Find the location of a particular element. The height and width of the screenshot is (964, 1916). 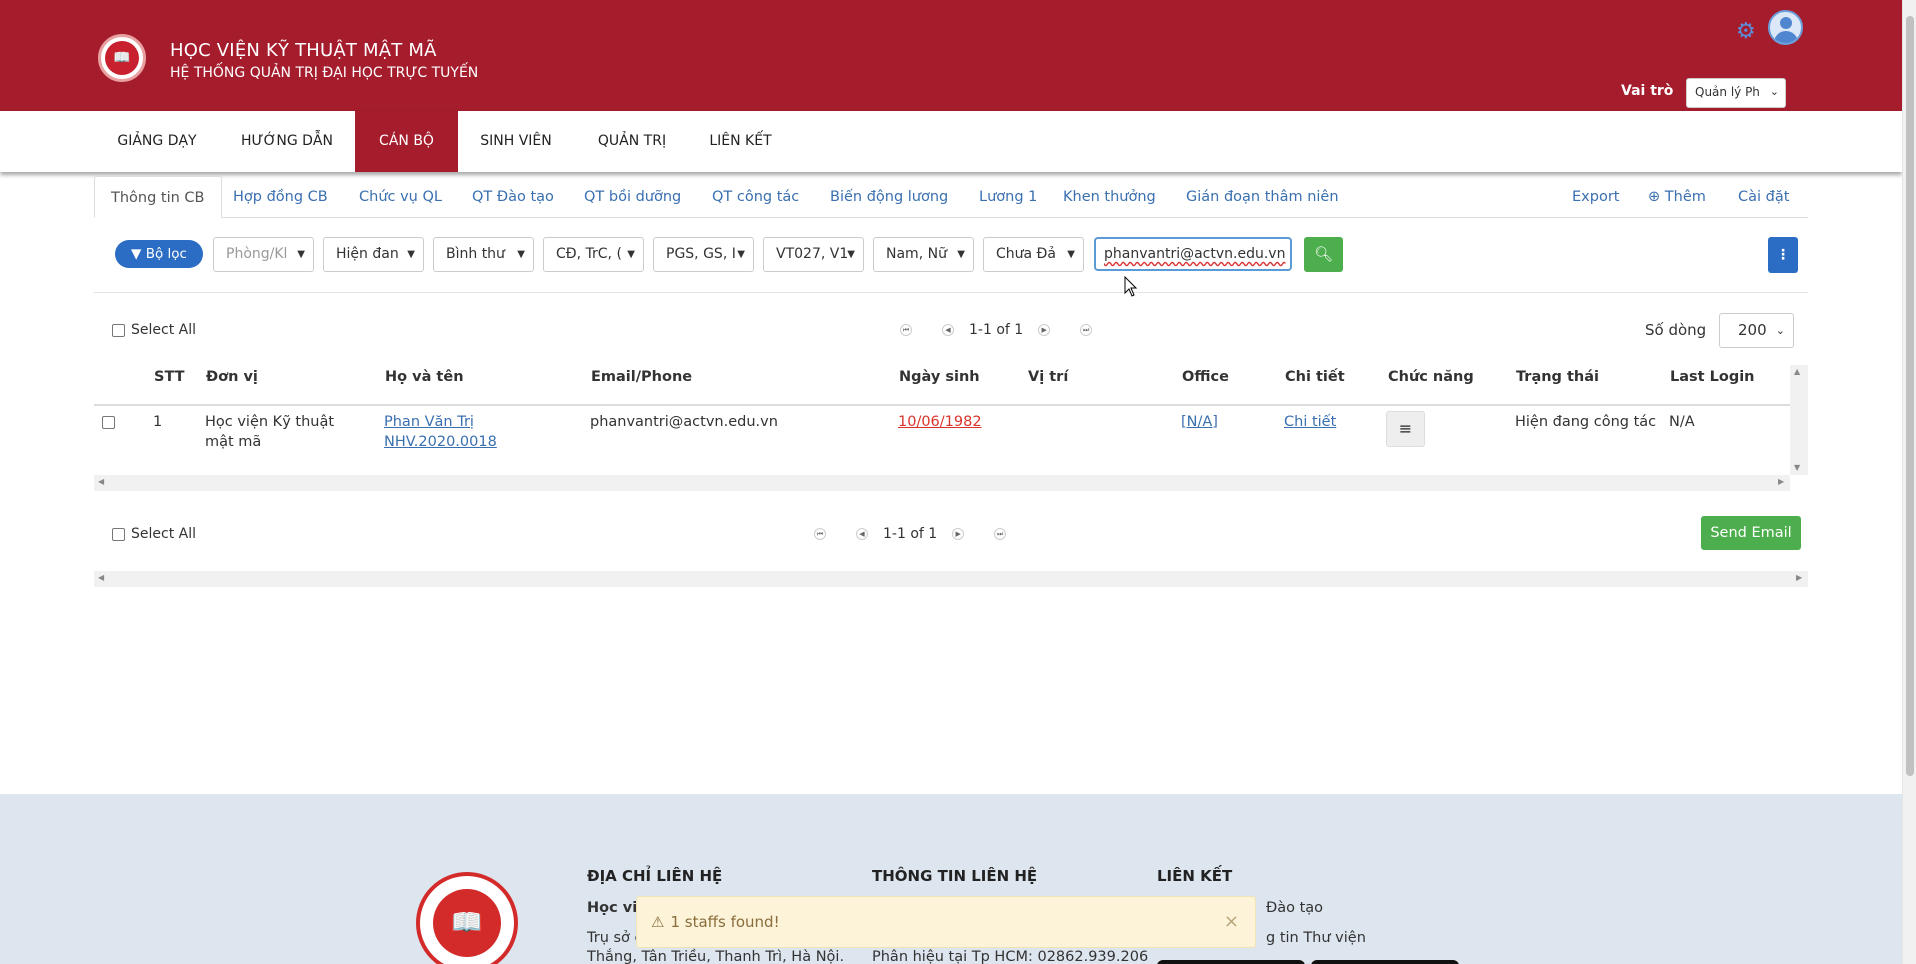

col-office: Office is located at coordinates (1205, 377).